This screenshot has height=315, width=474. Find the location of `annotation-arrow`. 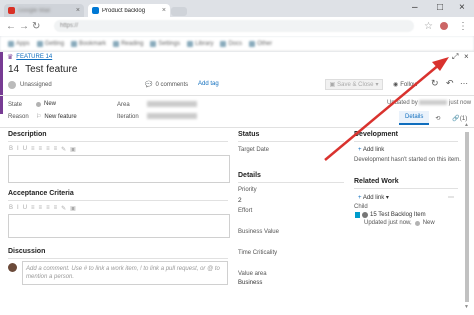

annotation-arrow is located at coordinates (386, 109).